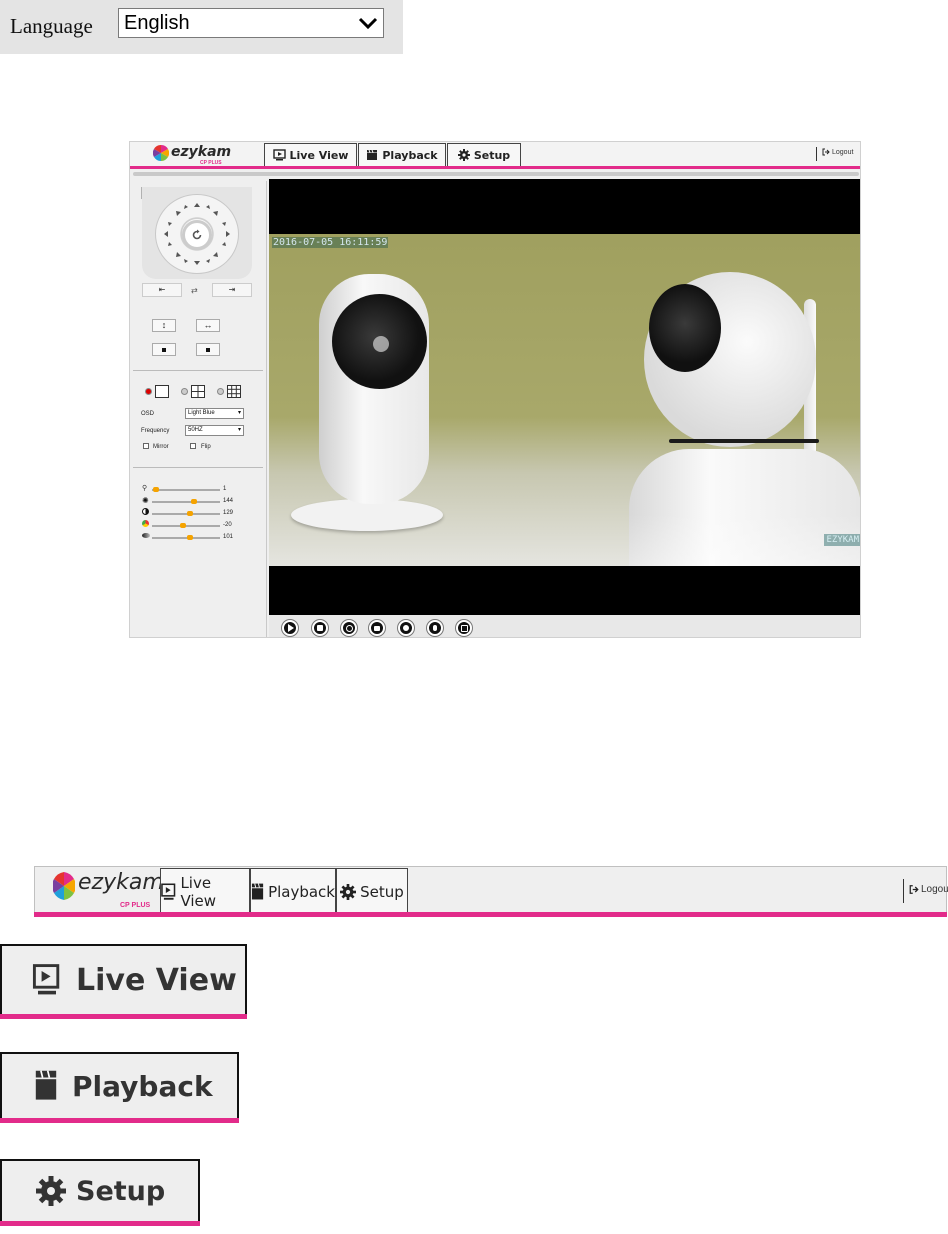  Describe the element at coordinates (234, 391) in the screenshot. I see `layout-9-icon` at that location.